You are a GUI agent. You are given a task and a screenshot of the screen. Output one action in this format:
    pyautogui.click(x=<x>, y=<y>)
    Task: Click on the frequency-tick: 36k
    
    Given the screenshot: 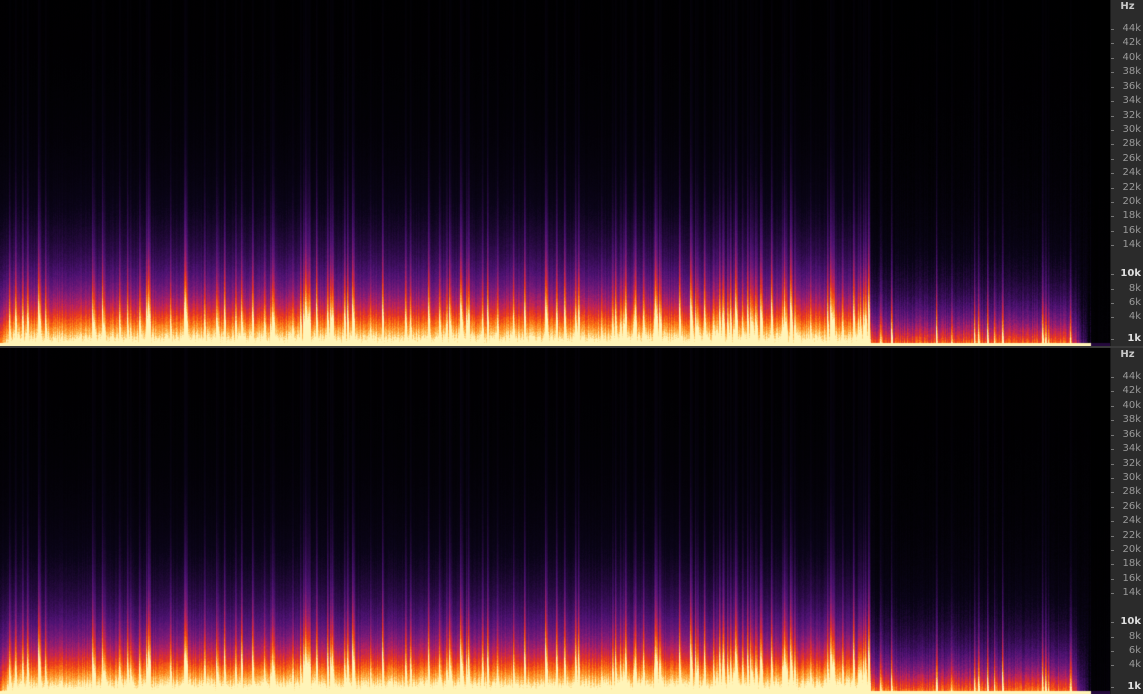 What is the action you would take?
    pyautogui.click(x=1127, y=435)
    